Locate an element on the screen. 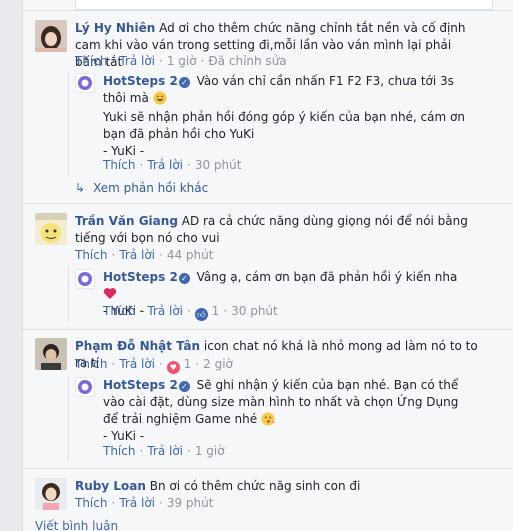 This screenshot has width=513, height=531. commenter-name: Lý Hy Nhiên is located at coordinates (115, 28).